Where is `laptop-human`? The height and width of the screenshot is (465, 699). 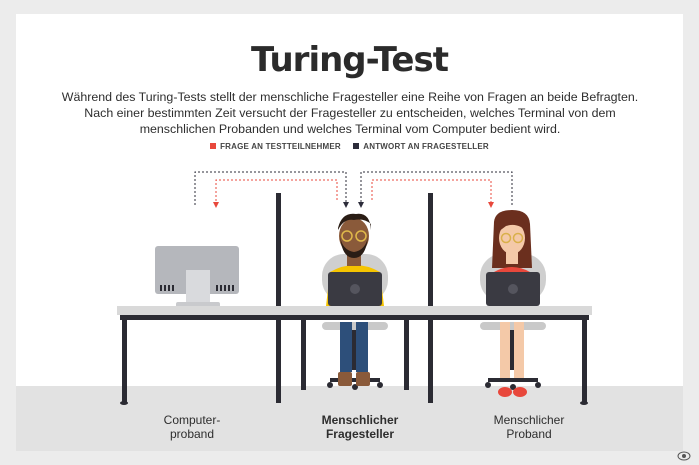 laptop-human is located at coordinates (513, 289).